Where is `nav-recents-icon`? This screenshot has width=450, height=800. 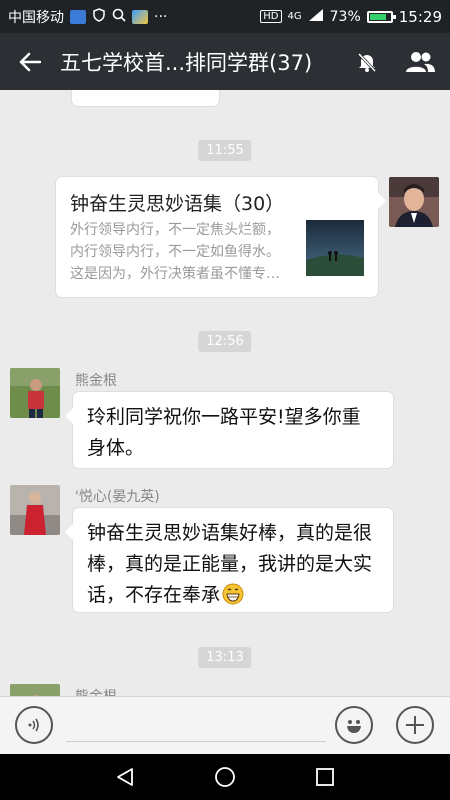
nav-recents-icon is located at coordinates (325, 777).